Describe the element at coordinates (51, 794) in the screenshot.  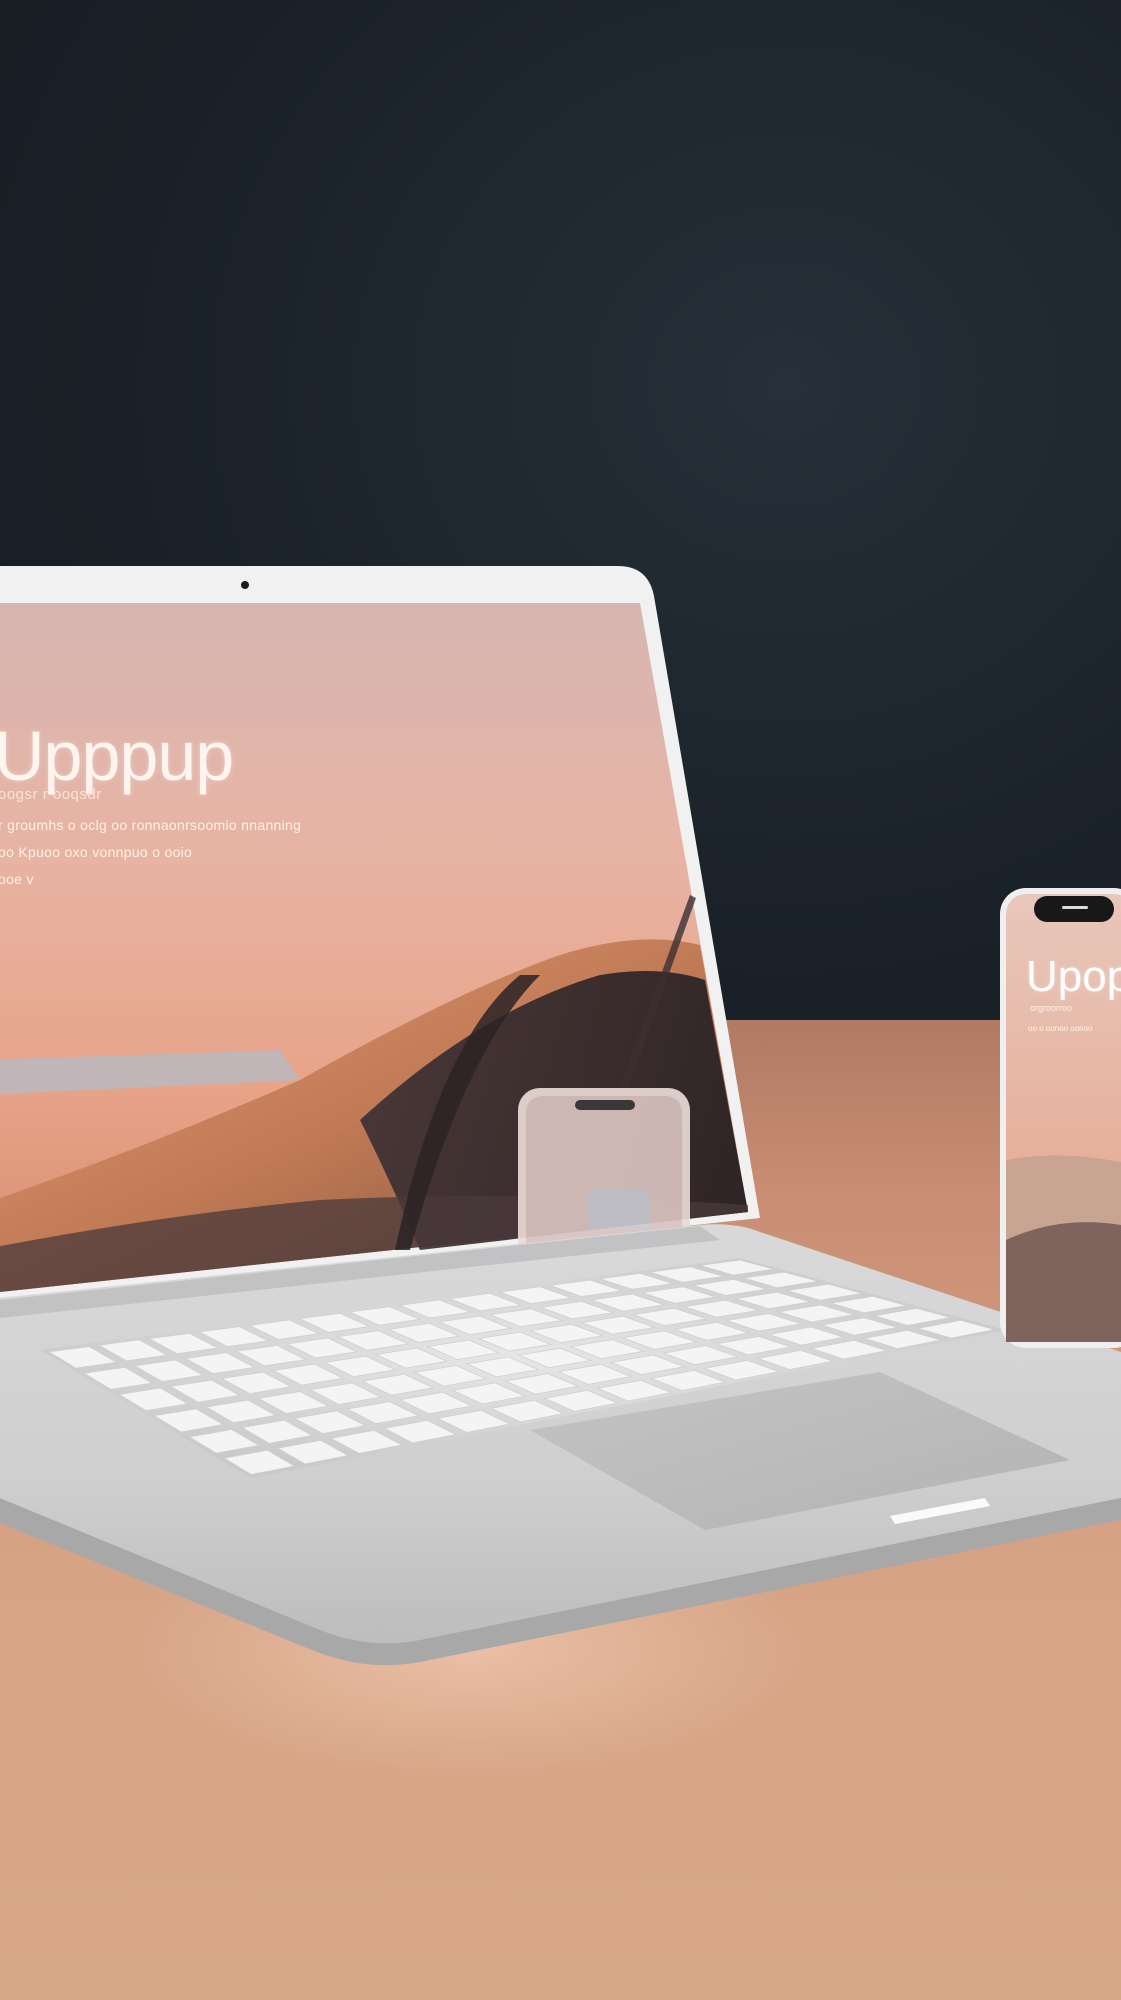
I see `laptop-screen-subtitle: oogsr r ooqsdr` at that location.